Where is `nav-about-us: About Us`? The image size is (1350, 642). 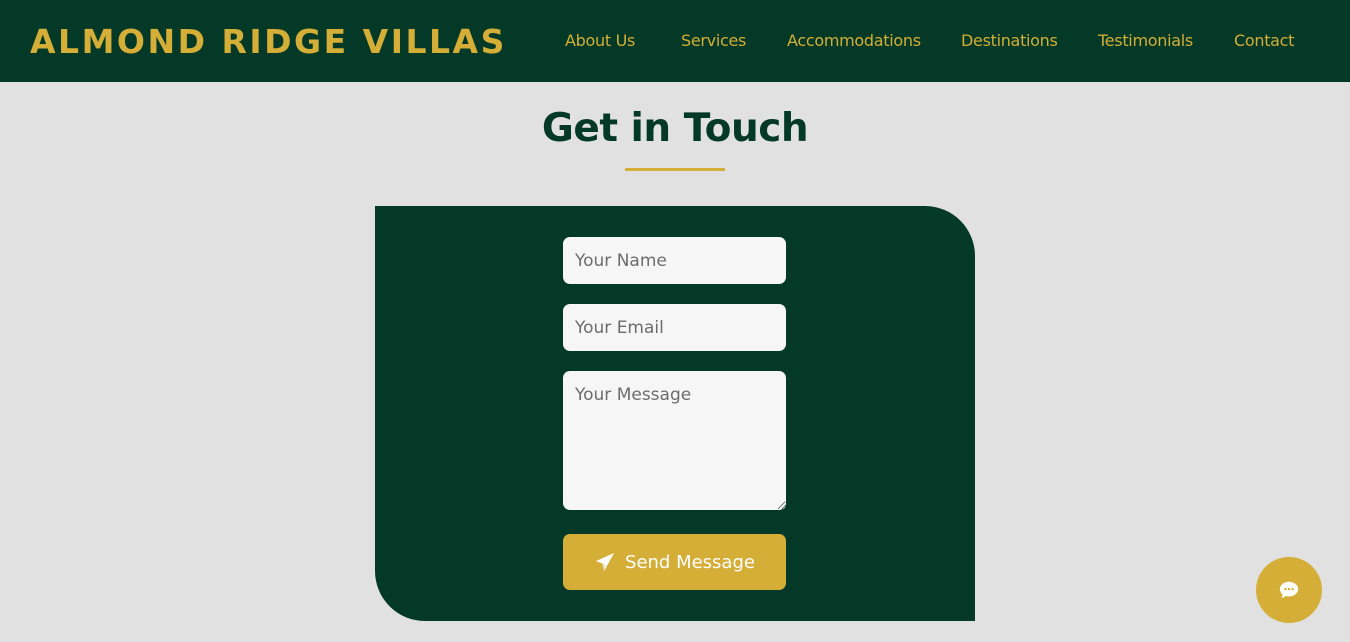 nav-about-us: About Us is located at coordinates (600, 40).